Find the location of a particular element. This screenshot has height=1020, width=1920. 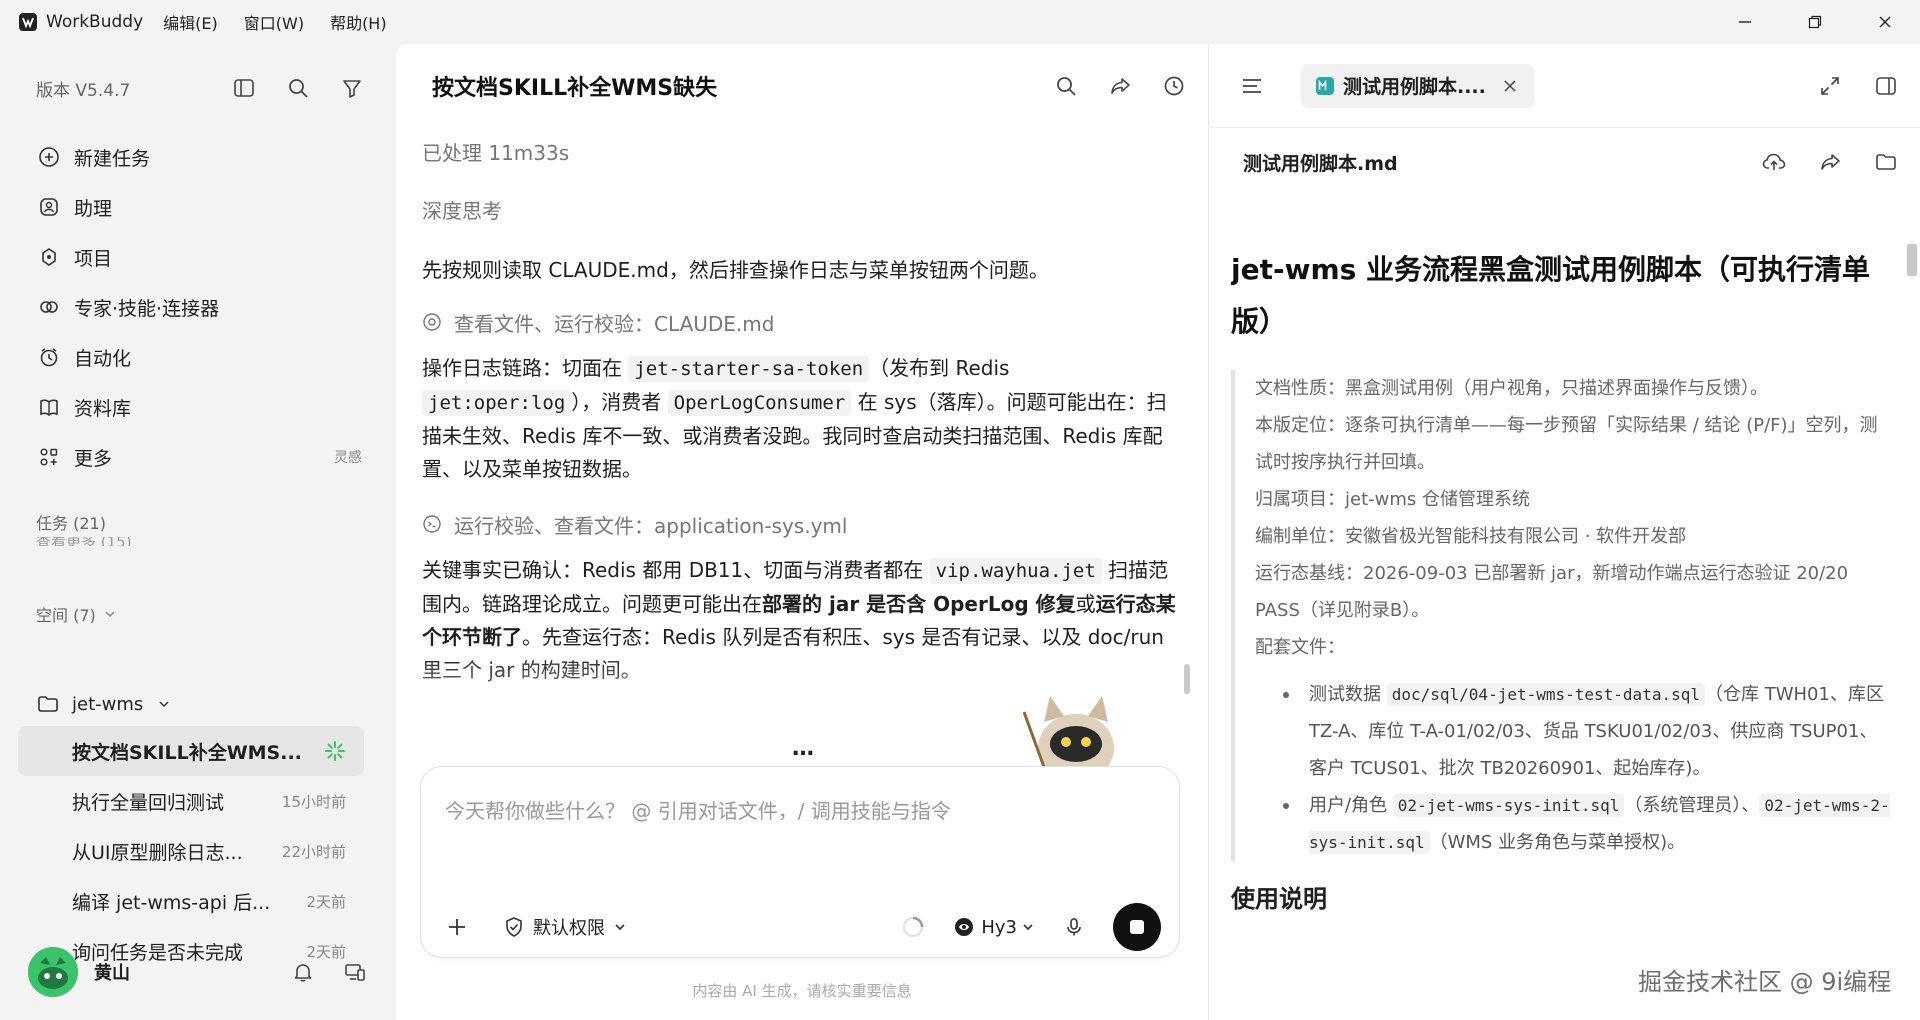

nav-project: 项目 is located at coordinates (198, 257).